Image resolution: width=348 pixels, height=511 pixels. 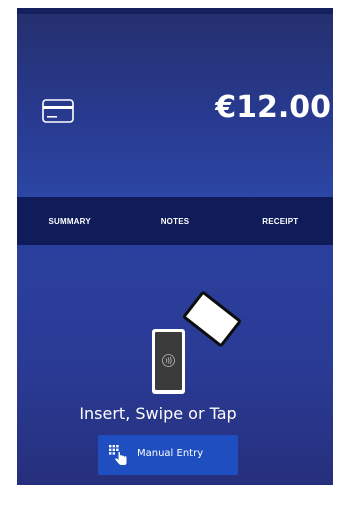 What do you see at coordinates (158, 413) in the screenshot?
I see `payment-prompt: Insert, Swipe or Tap` at bounding box center [158, 413].